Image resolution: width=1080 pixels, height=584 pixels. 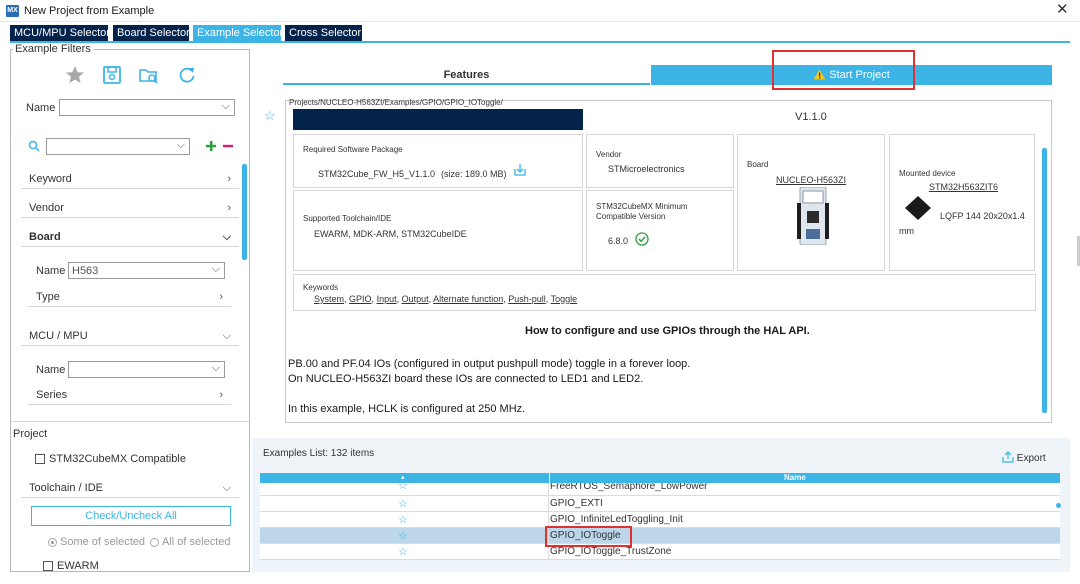 I want to click on ewarm-checkbox, so click(x=48, y=566).